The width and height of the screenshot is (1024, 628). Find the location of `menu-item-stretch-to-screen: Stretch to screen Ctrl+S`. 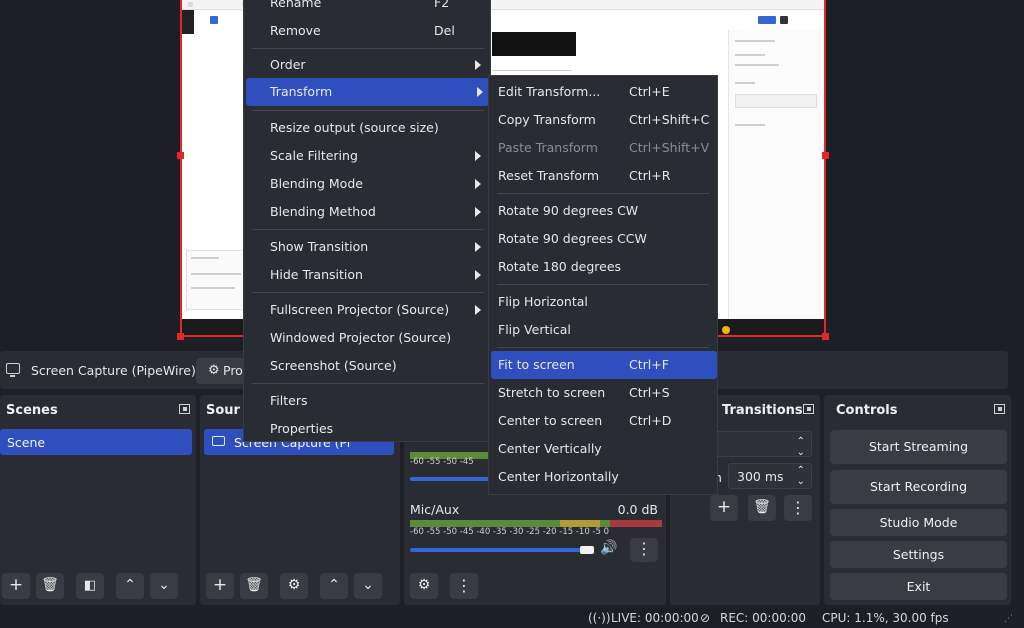

menu-item-stretch-to-screen: Stretch to screen Ctrl+S is located at coordinates (604, 393).